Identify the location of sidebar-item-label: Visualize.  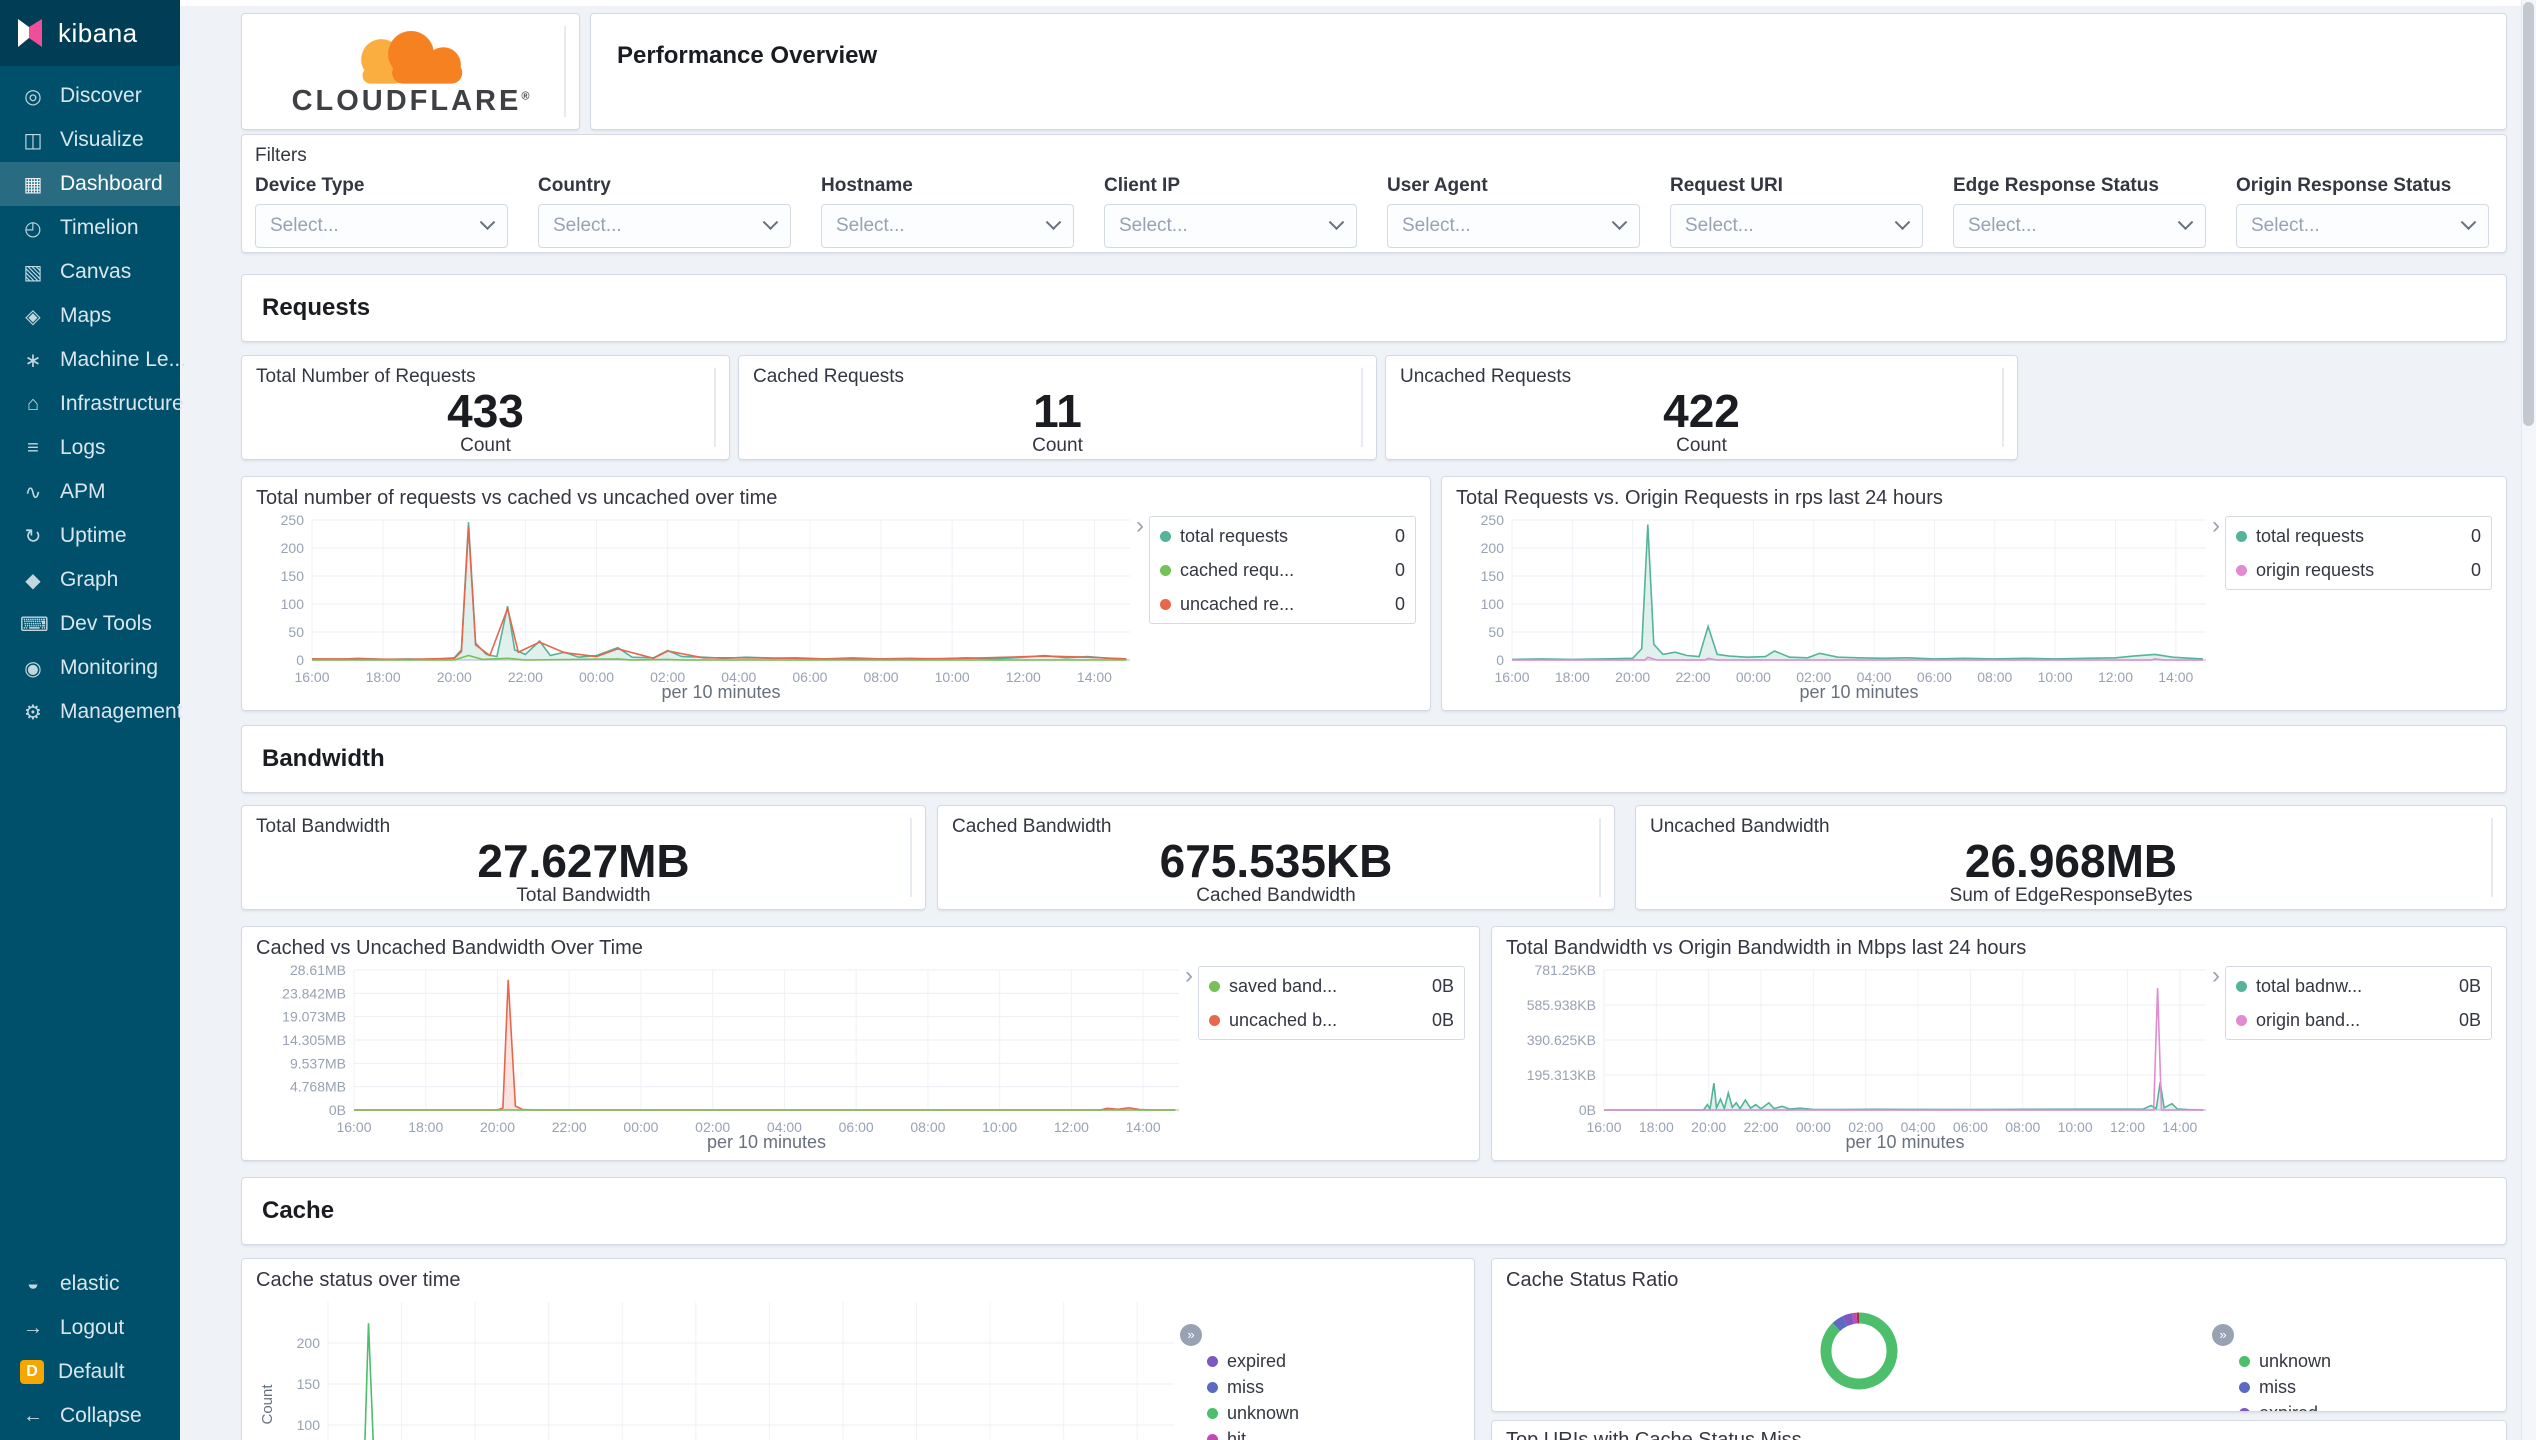
(102, 139).